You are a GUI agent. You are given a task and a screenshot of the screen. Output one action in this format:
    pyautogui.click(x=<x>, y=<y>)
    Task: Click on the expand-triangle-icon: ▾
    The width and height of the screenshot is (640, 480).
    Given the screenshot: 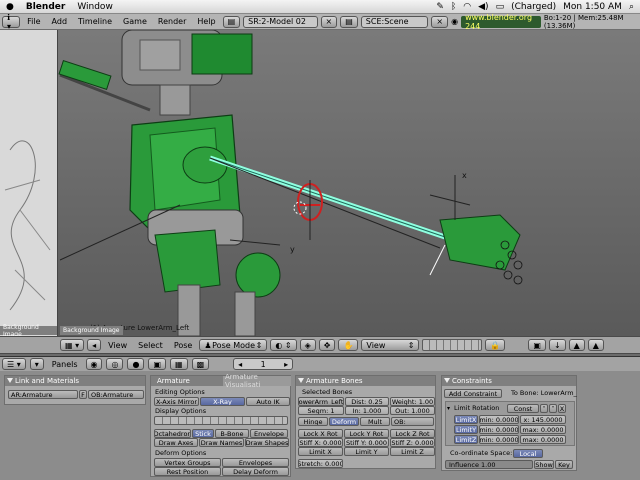 What is the action you would take?
    pyautogui.click(x=450, y=408)
    